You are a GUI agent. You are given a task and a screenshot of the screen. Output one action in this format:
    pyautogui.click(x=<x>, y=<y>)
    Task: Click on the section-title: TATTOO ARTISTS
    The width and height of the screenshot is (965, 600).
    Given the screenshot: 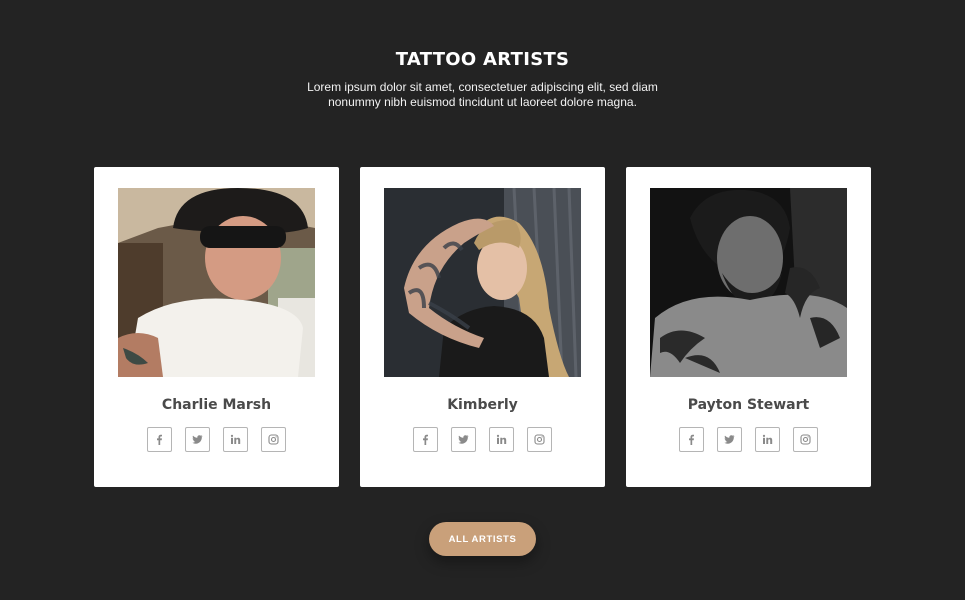 What is the action you would take?
    pyautogui.click(x=482, y=59)
    